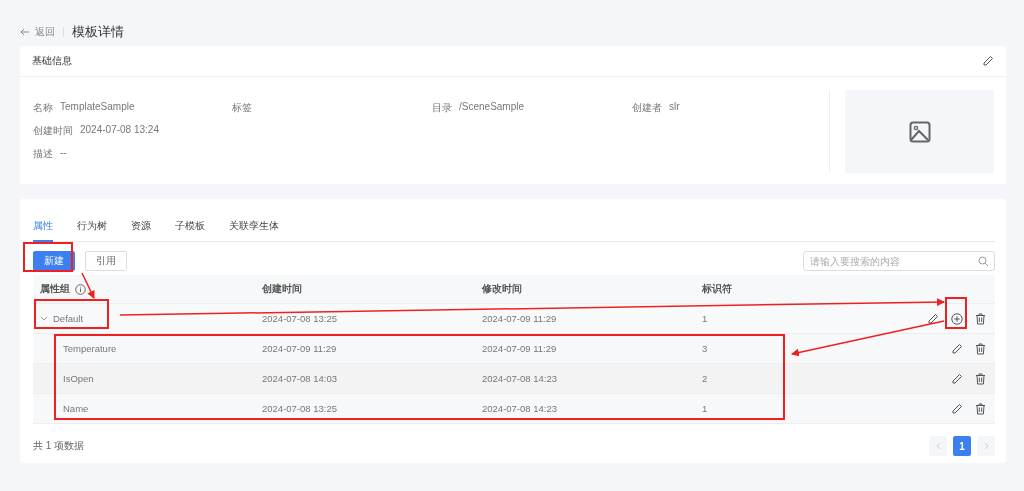 This screenshot has height=491, width=1024. Describe the element at coordinates (919, 131) in the screenshot. I see `image-icon` at that location.